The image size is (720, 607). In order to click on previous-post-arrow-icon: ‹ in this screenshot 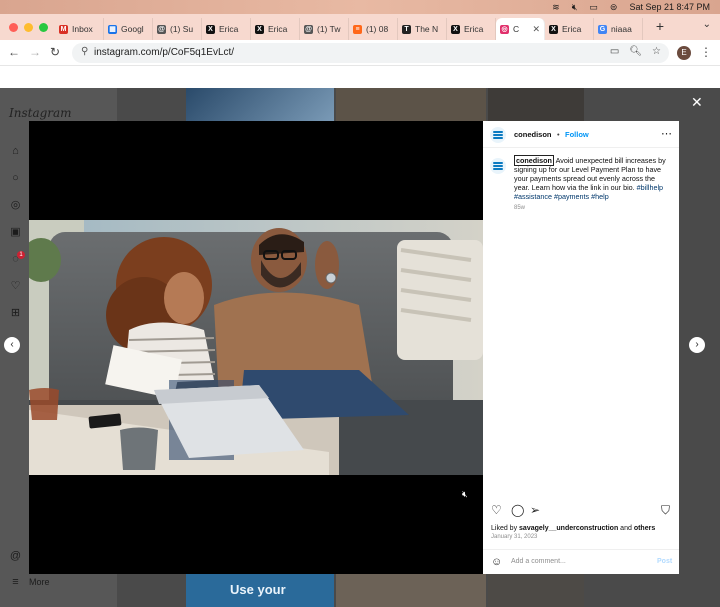, I will do `click(12, 345)`.